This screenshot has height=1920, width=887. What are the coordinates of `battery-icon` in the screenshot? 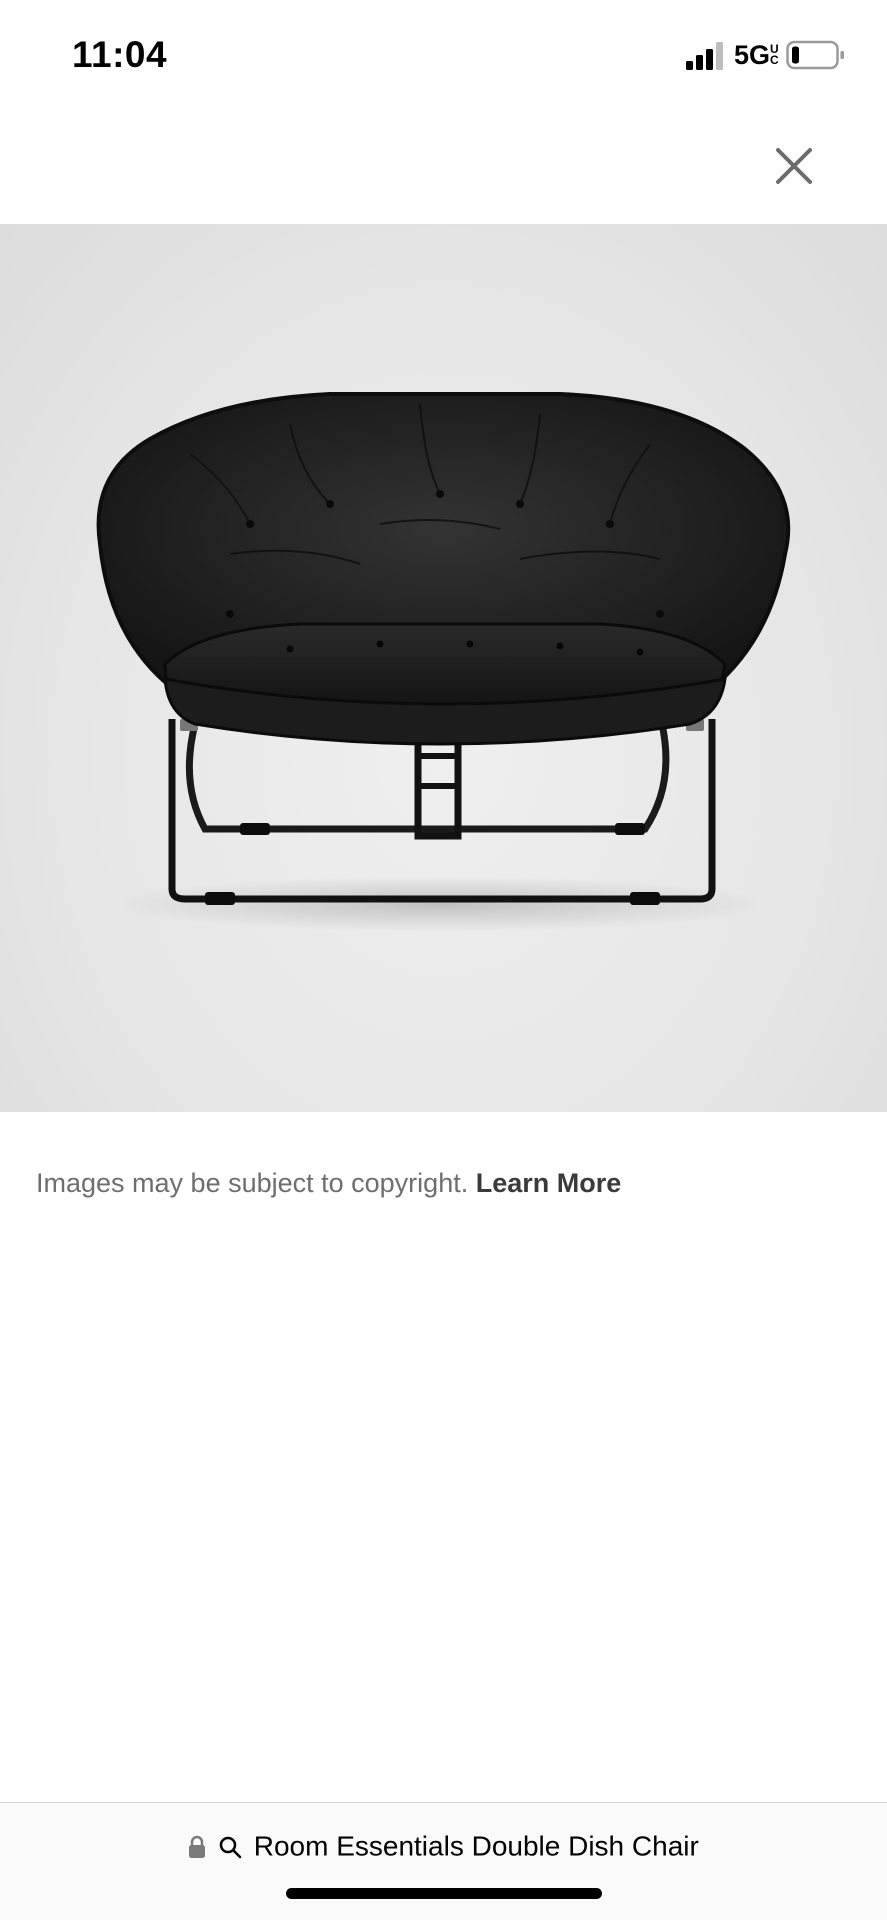 It's located at (815, 55).